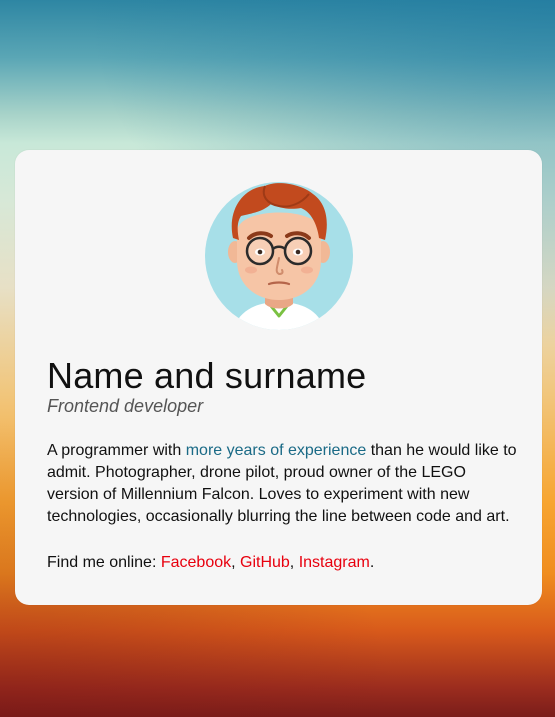 This screenshot has height=717, width=555. I want to click on github-link: GitHub, so click(265, 562).